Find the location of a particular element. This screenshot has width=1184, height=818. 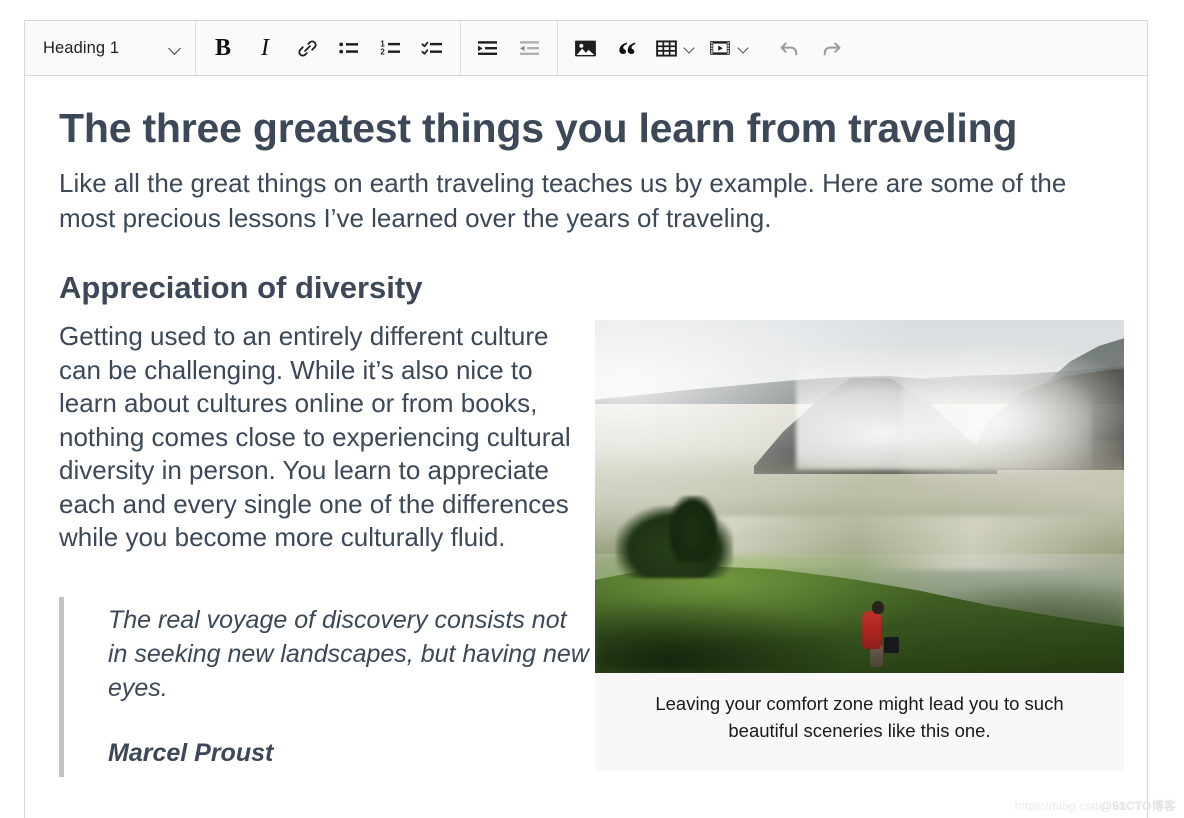

bulleted-list-button is located at coordinates (349, 48).